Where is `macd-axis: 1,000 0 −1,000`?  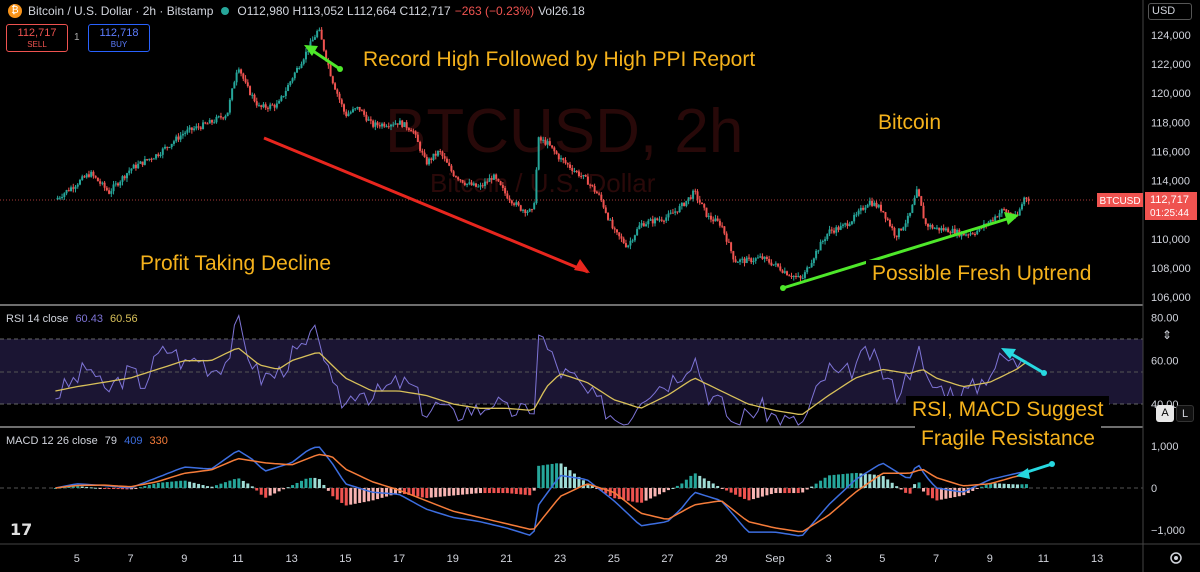 macd-axis: 1,000 0 −1,000 is located at coordinates (1168, 489).